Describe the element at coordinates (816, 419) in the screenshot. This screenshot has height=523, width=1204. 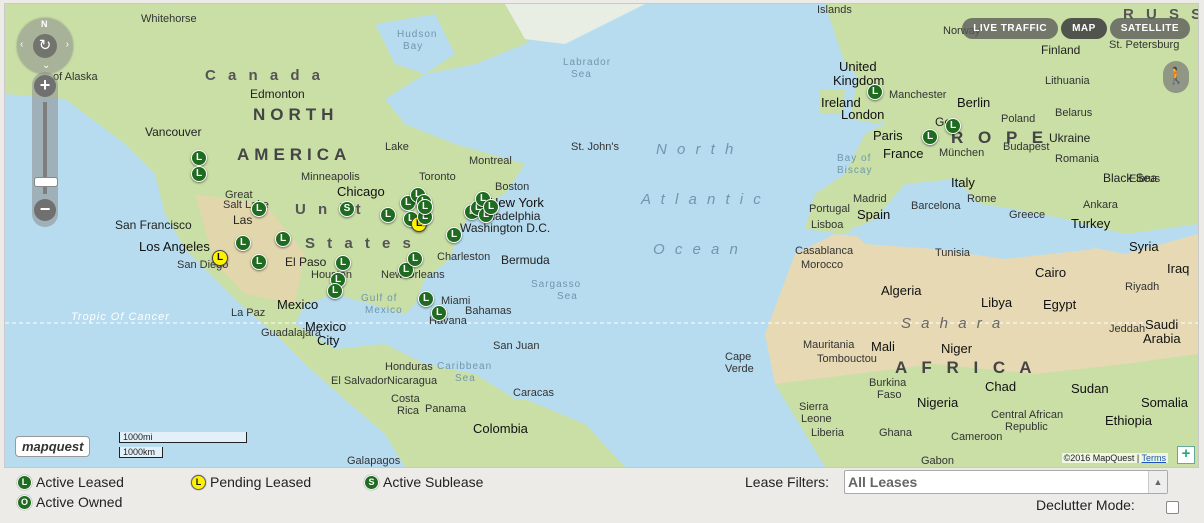
I see `label-sierra-2: Leone` at that location.